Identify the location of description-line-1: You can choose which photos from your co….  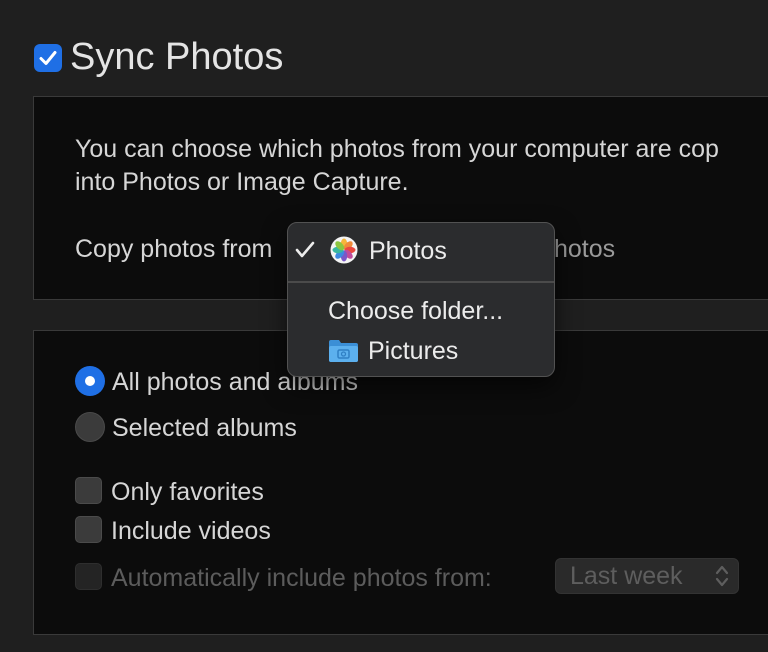
(397, 149).